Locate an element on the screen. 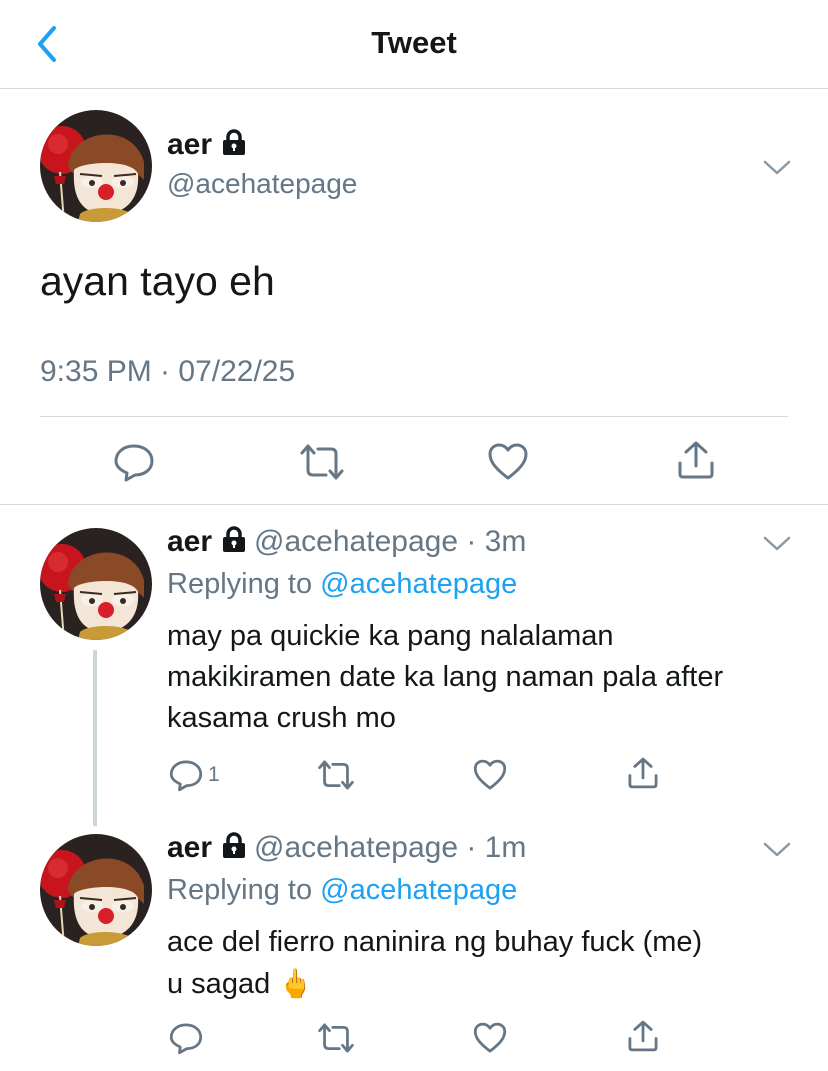 The width and height of the screenshot is (828, 1071). avatar is located at coordinates (96, 166).